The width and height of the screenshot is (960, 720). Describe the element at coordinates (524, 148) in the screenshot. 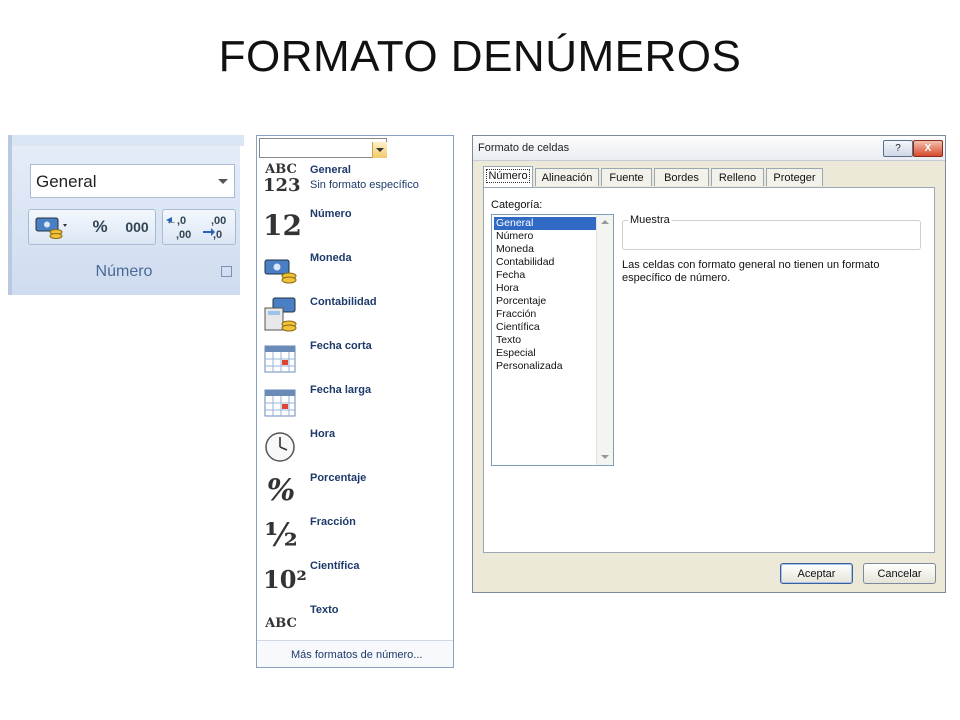

I see `dialog-title: Formato de celdas` at that location.